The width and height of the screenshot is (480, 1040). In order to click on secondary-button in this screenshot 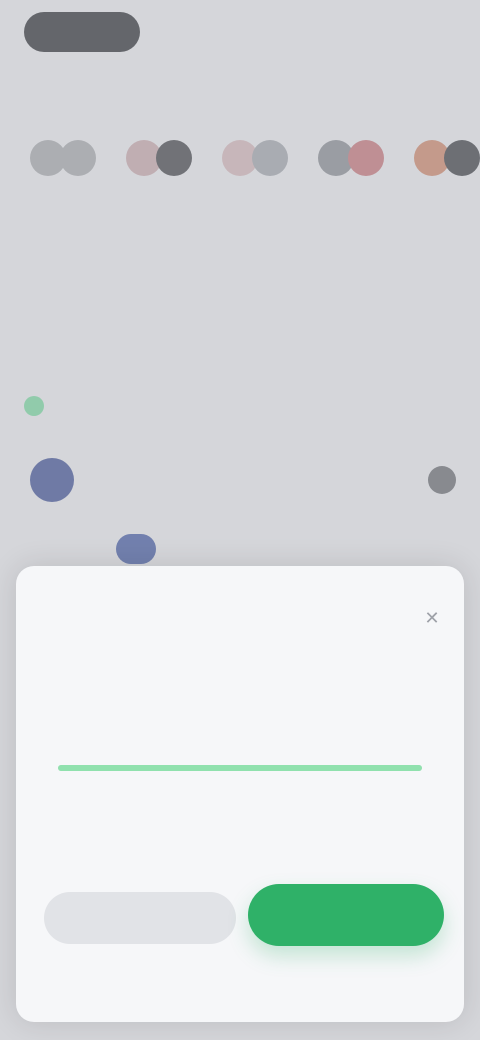, I will do `click(140, 918)`.